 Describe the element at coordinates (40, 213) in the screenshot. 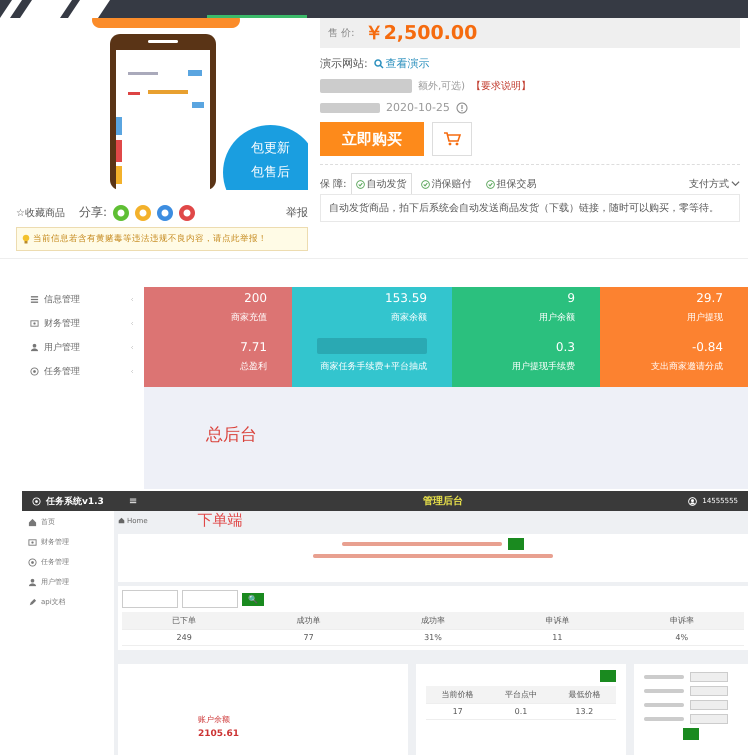

I see `favorite-link: ☆收藏商品` at that location.